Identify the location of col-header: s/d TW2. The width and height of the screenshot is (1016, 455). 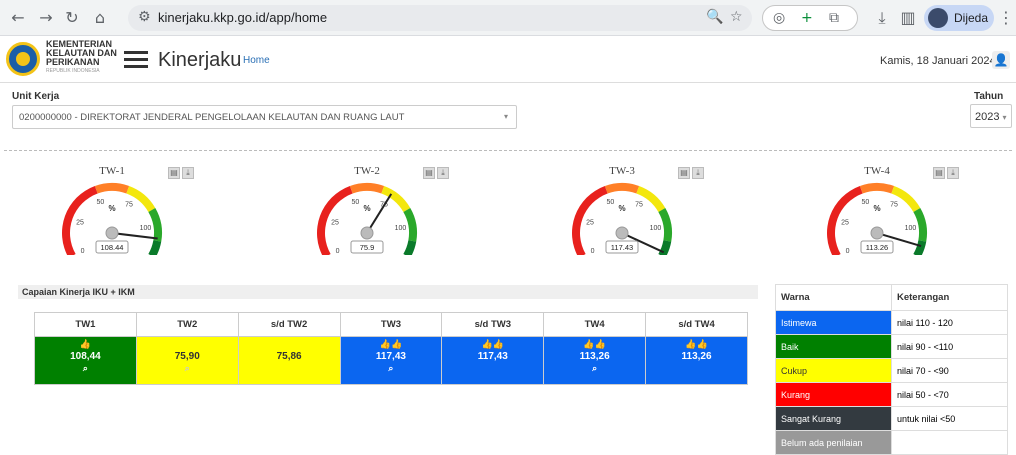
(289, 324).